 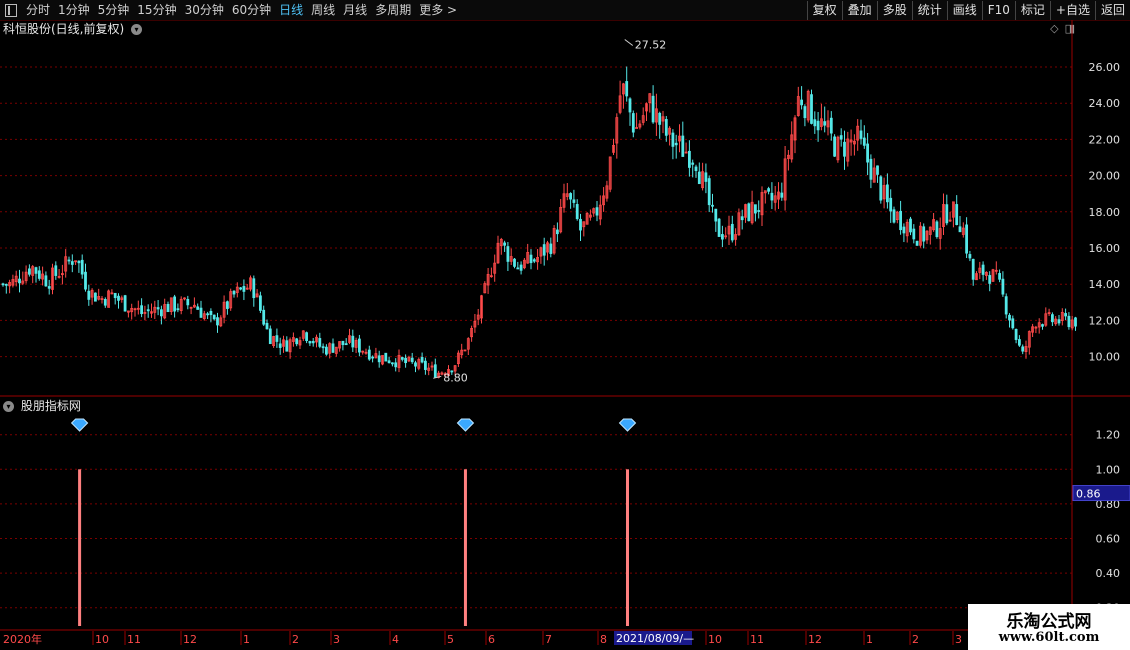 I want to click on annotation-leader, so click(x=629, y=42).